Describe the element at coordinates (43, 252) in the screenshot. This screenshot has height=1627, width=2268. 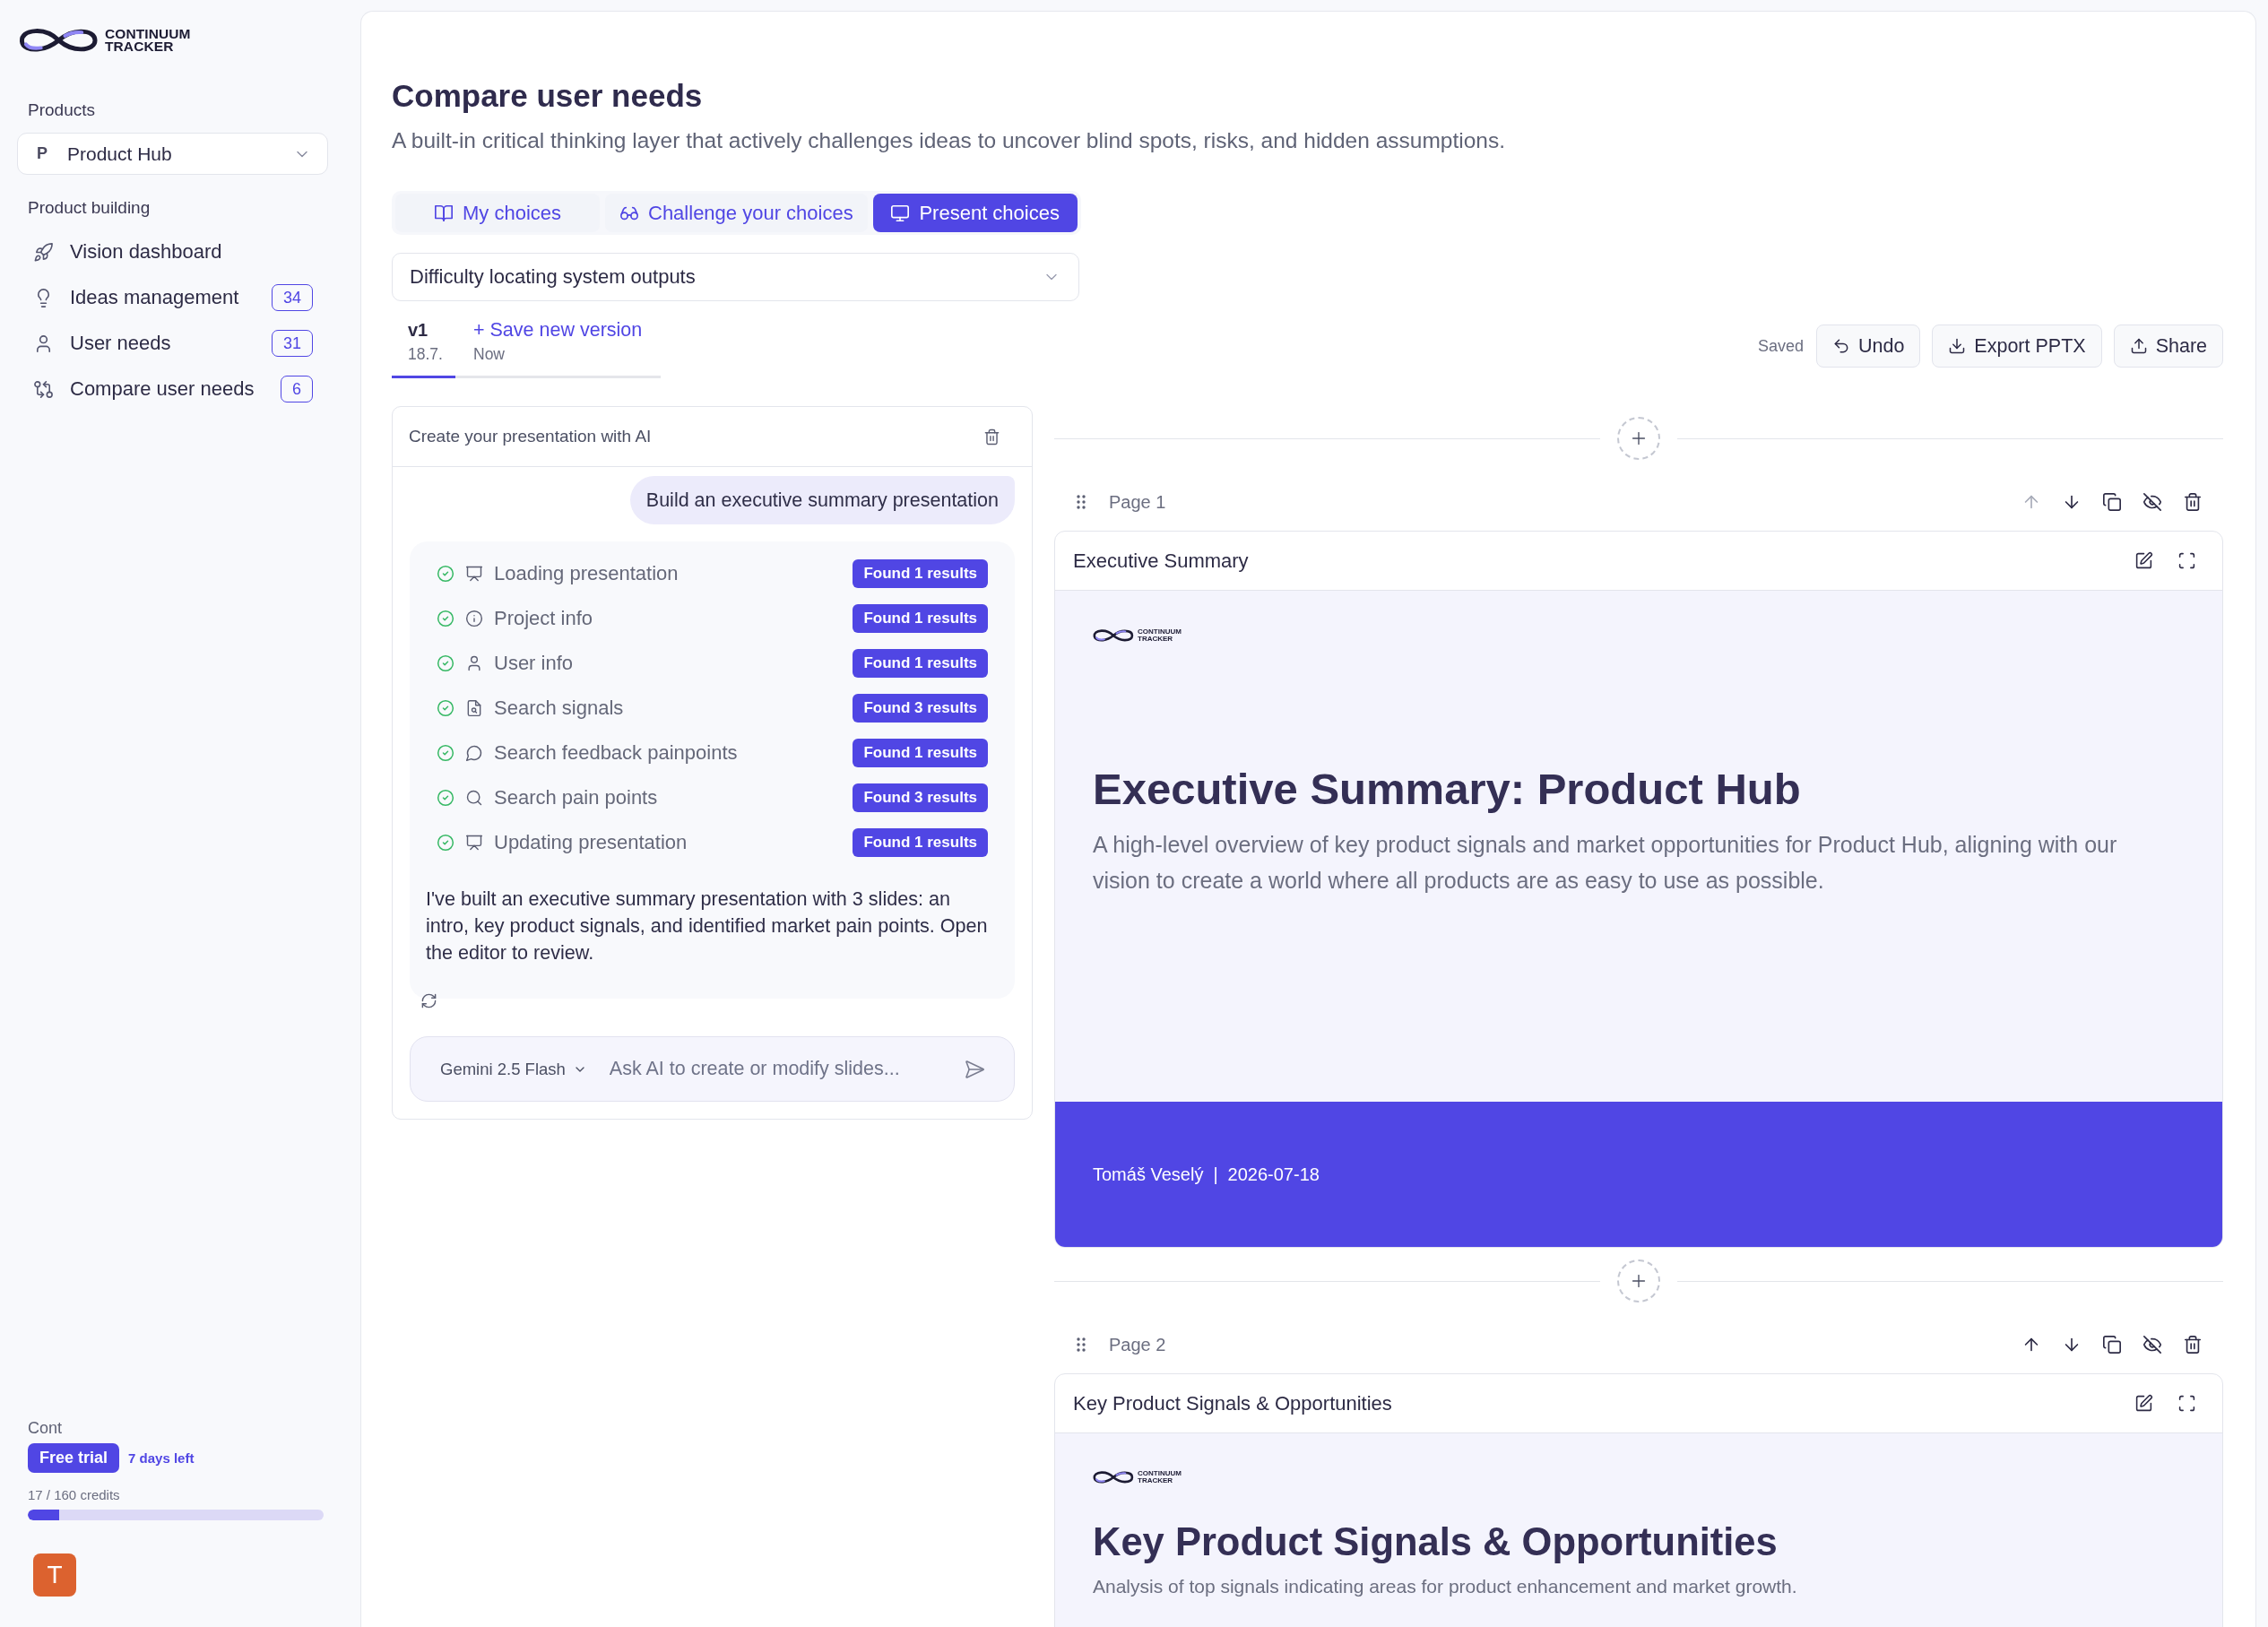
I see `rocket-icon` at that location.